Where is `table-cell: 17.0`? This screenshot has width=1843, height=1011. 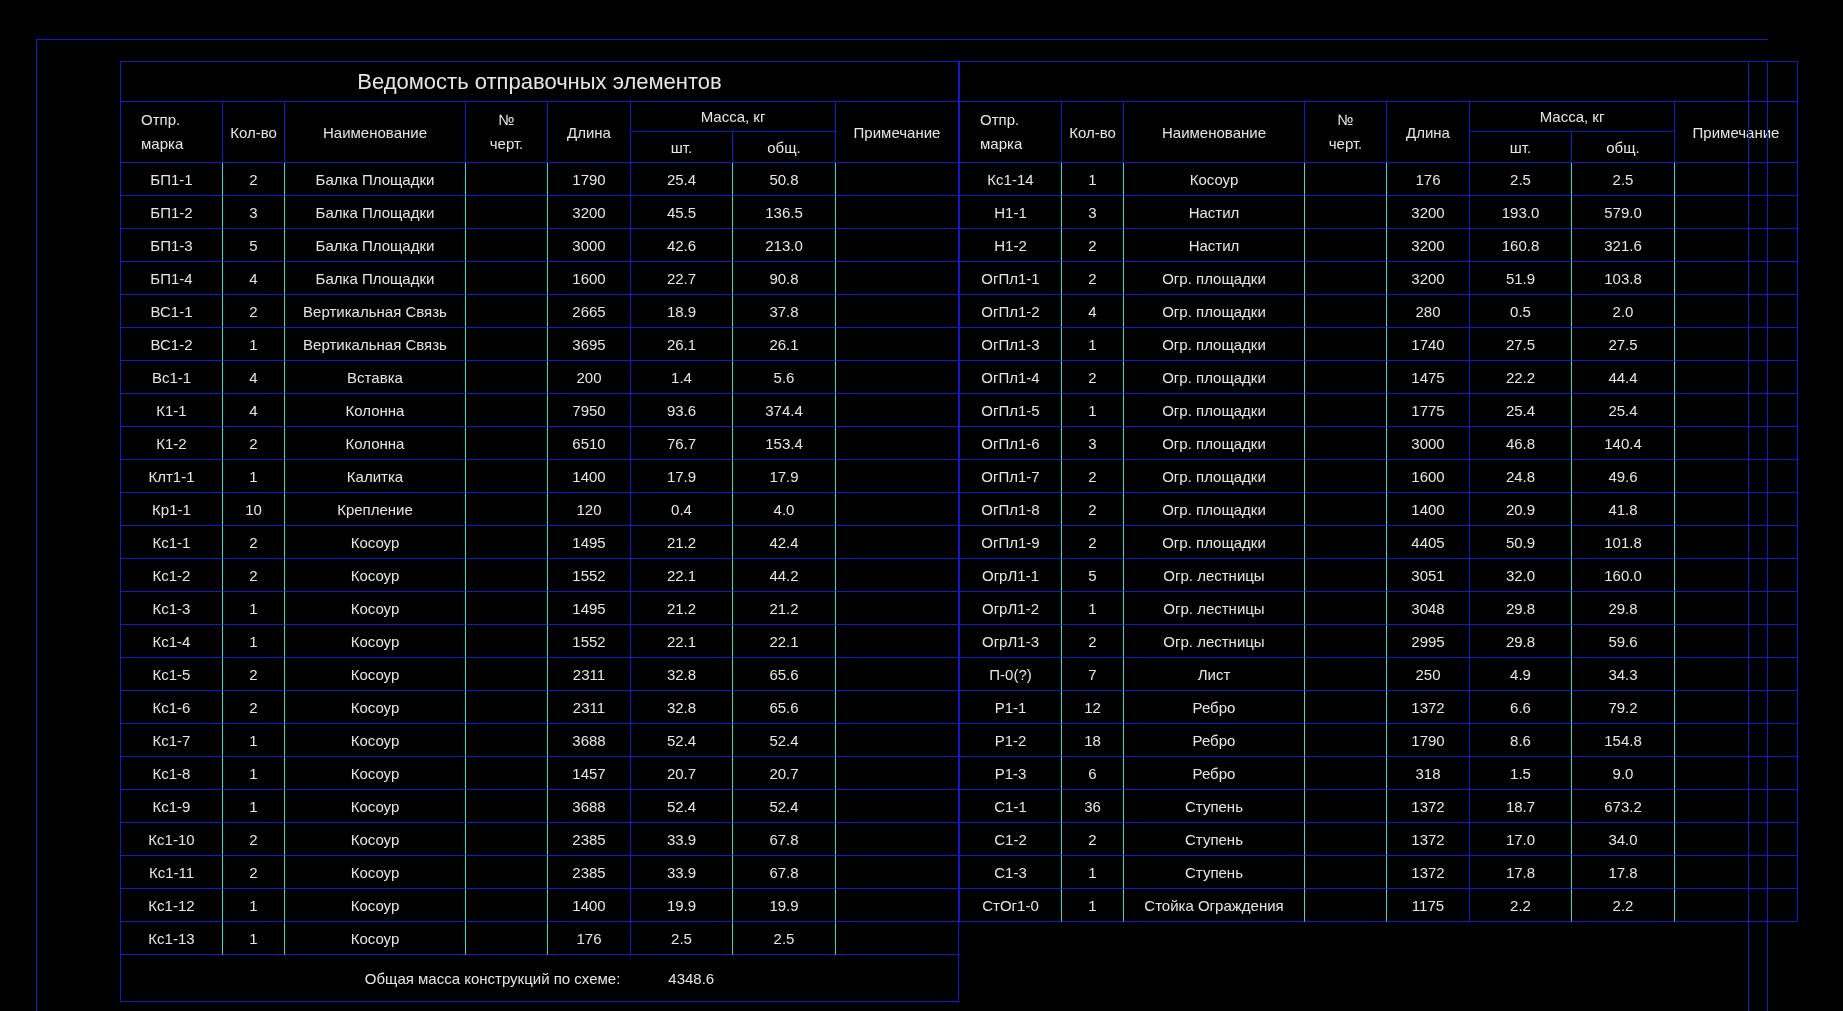
table-cell: 17.0 is located at coordinates (1521, 839).